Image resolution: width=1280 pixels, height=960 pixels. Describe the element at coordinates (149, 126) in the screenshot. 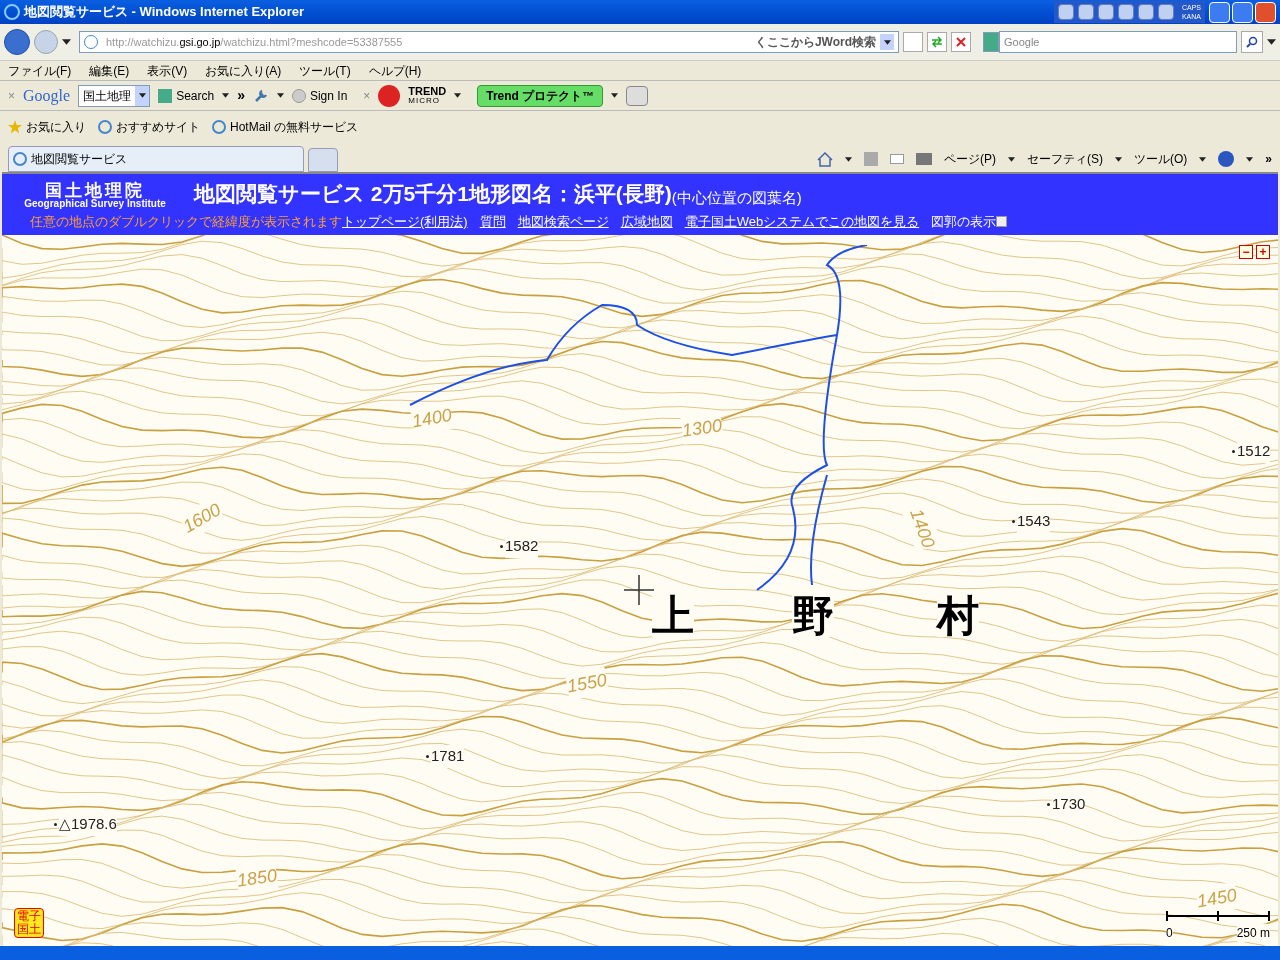

I see `favorites-item: おすすめサイト` at that location.